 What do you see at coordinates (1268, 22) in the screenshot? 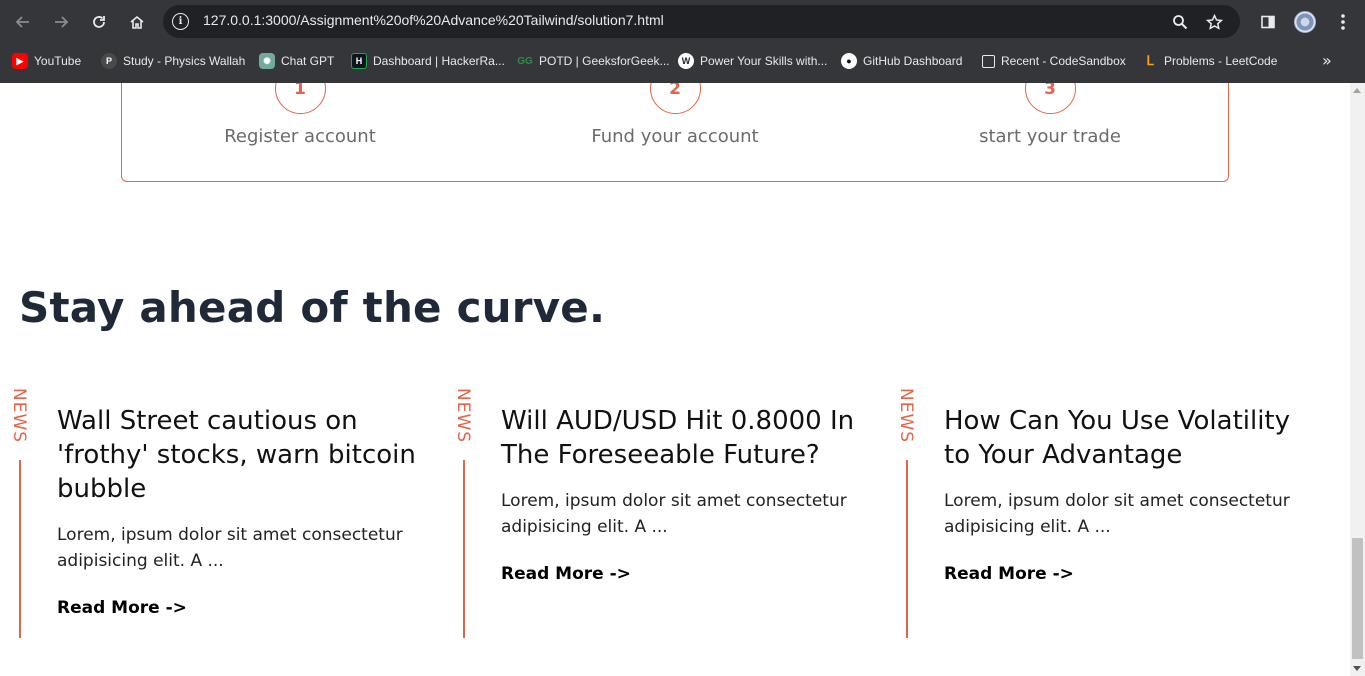
I see `side-panel-icon` at bounding box center [1268, 22].